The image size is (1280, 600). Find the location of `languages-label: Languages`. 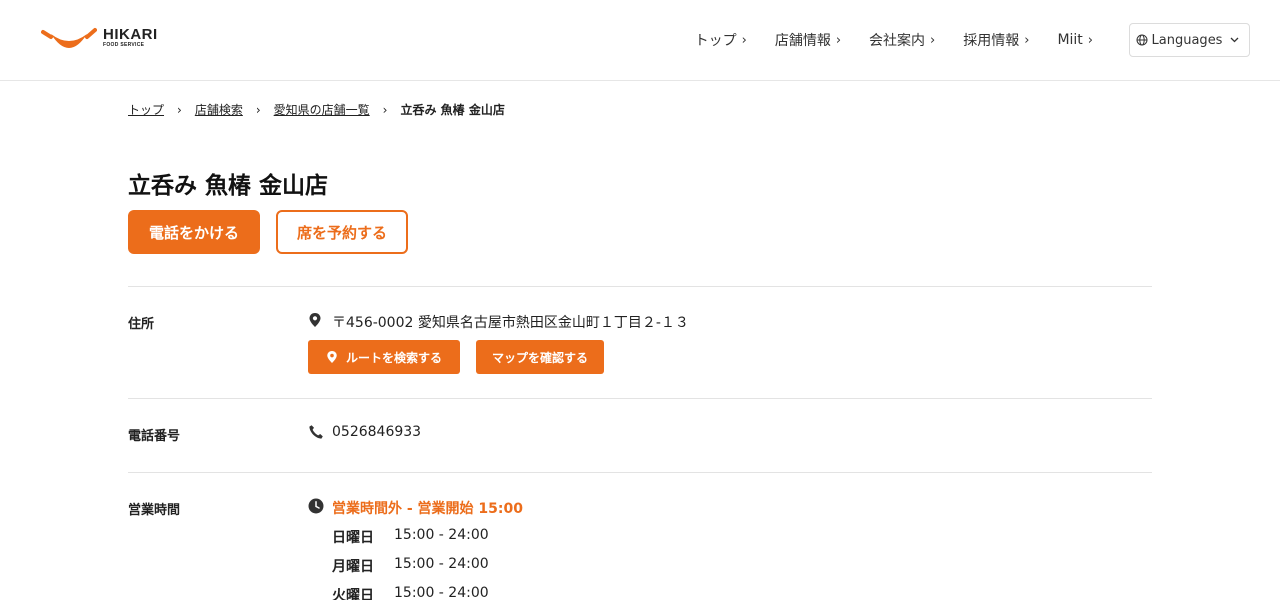

languages-label: Languages is located at coordinates (1187, 40).